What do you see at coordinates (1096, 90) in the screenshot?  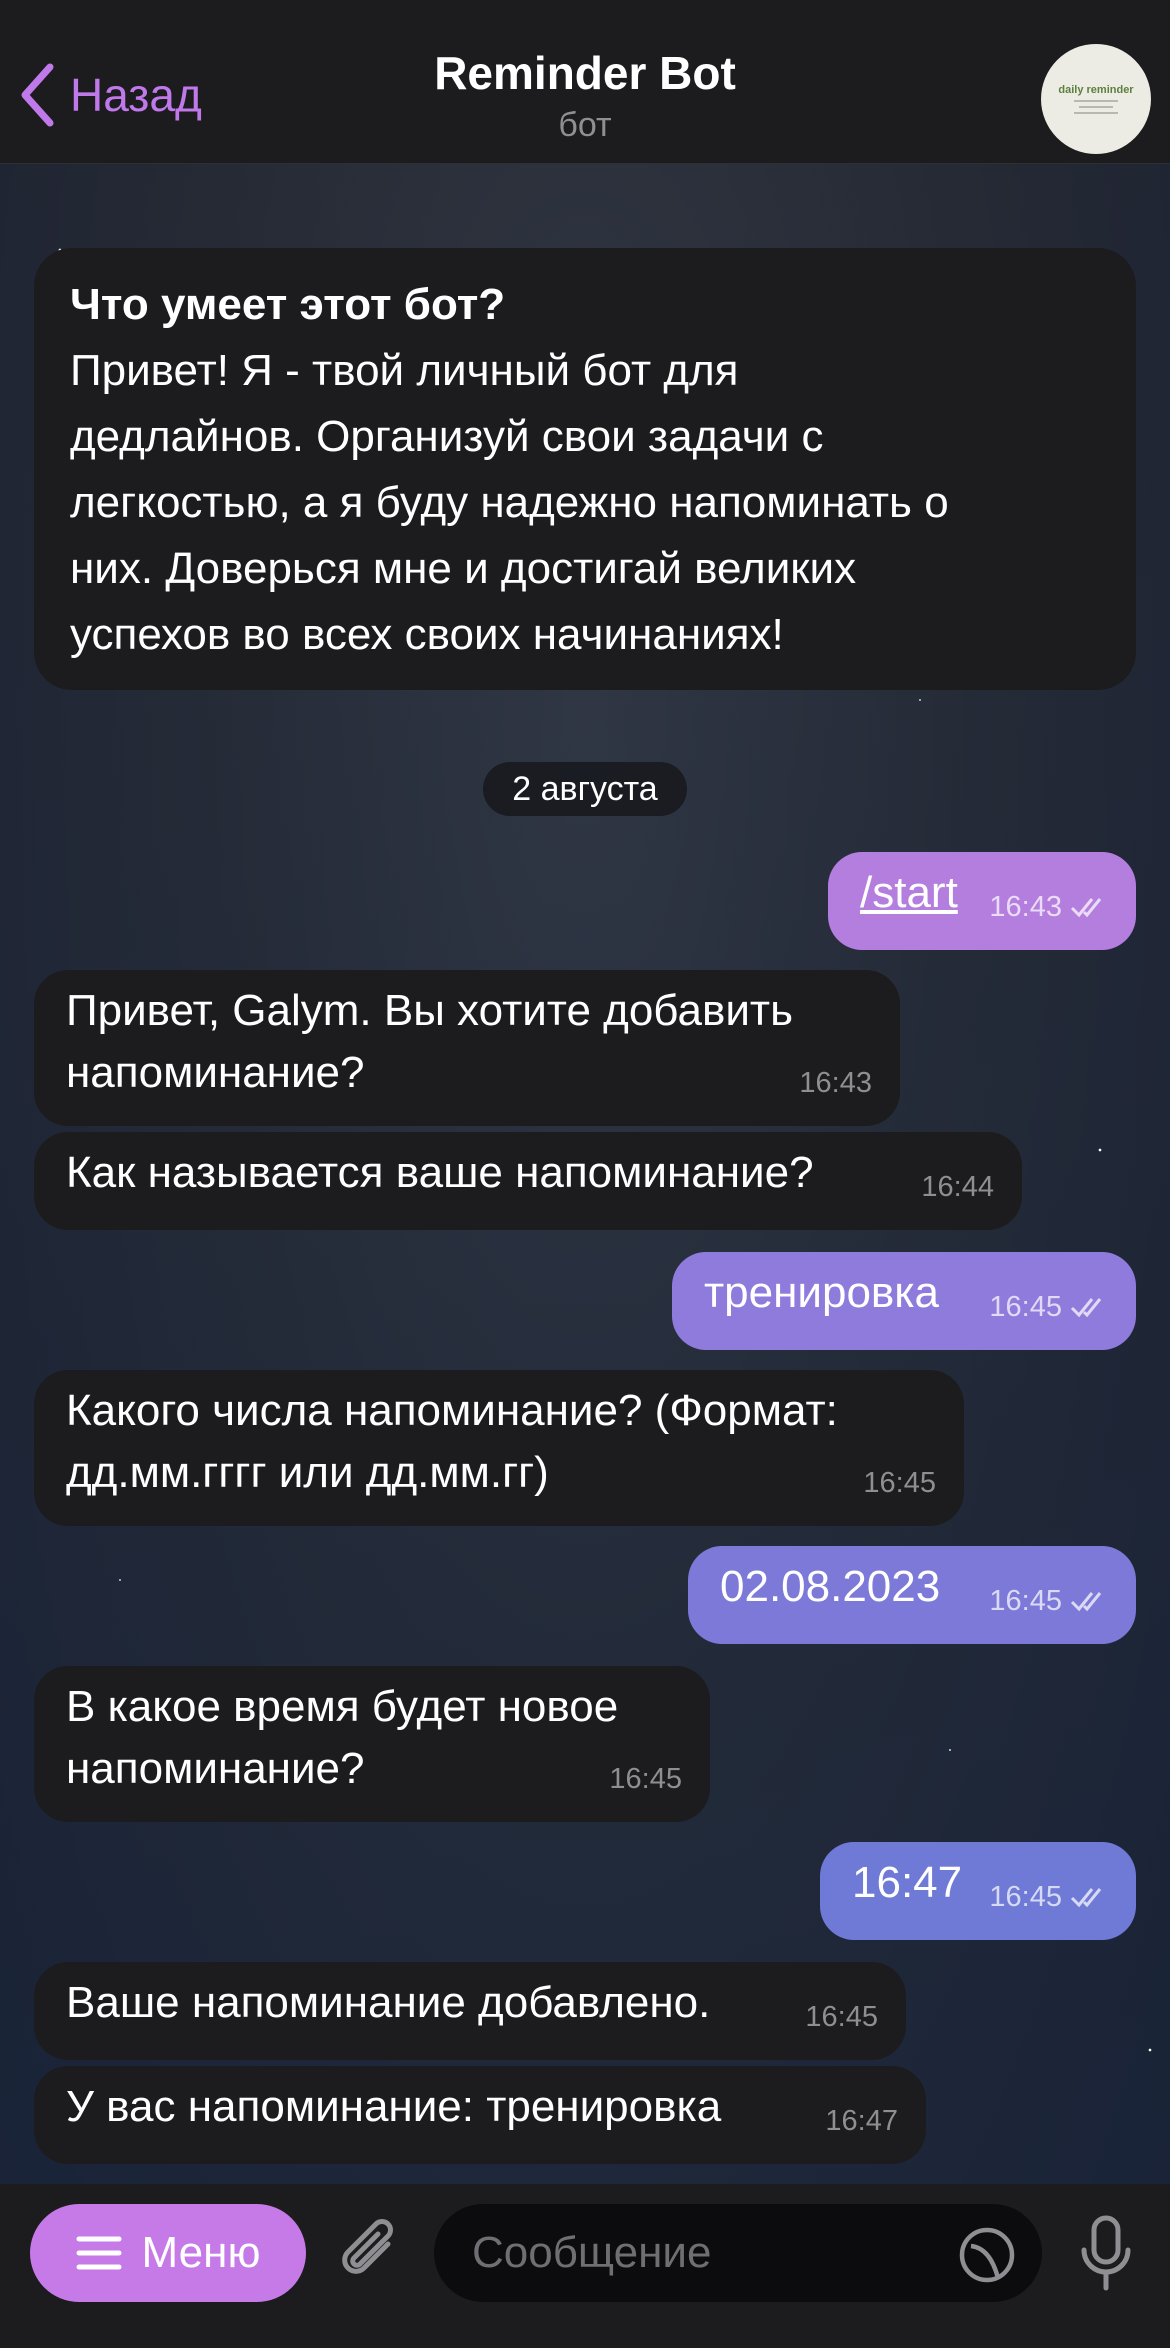 I see `avatar-logo-text: daily reminder` at bounding box center [1096, 90].